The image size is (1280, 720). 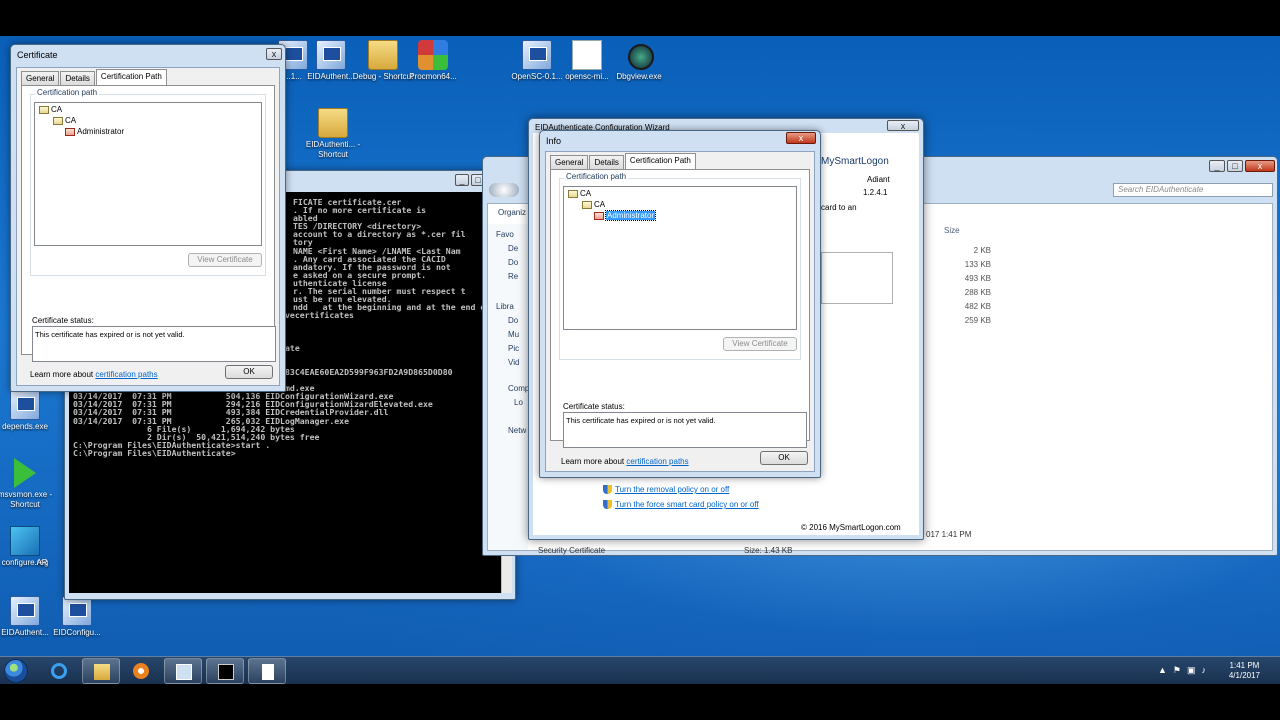 I want to click on nav-item: Pic, so click(x=513, y=348).